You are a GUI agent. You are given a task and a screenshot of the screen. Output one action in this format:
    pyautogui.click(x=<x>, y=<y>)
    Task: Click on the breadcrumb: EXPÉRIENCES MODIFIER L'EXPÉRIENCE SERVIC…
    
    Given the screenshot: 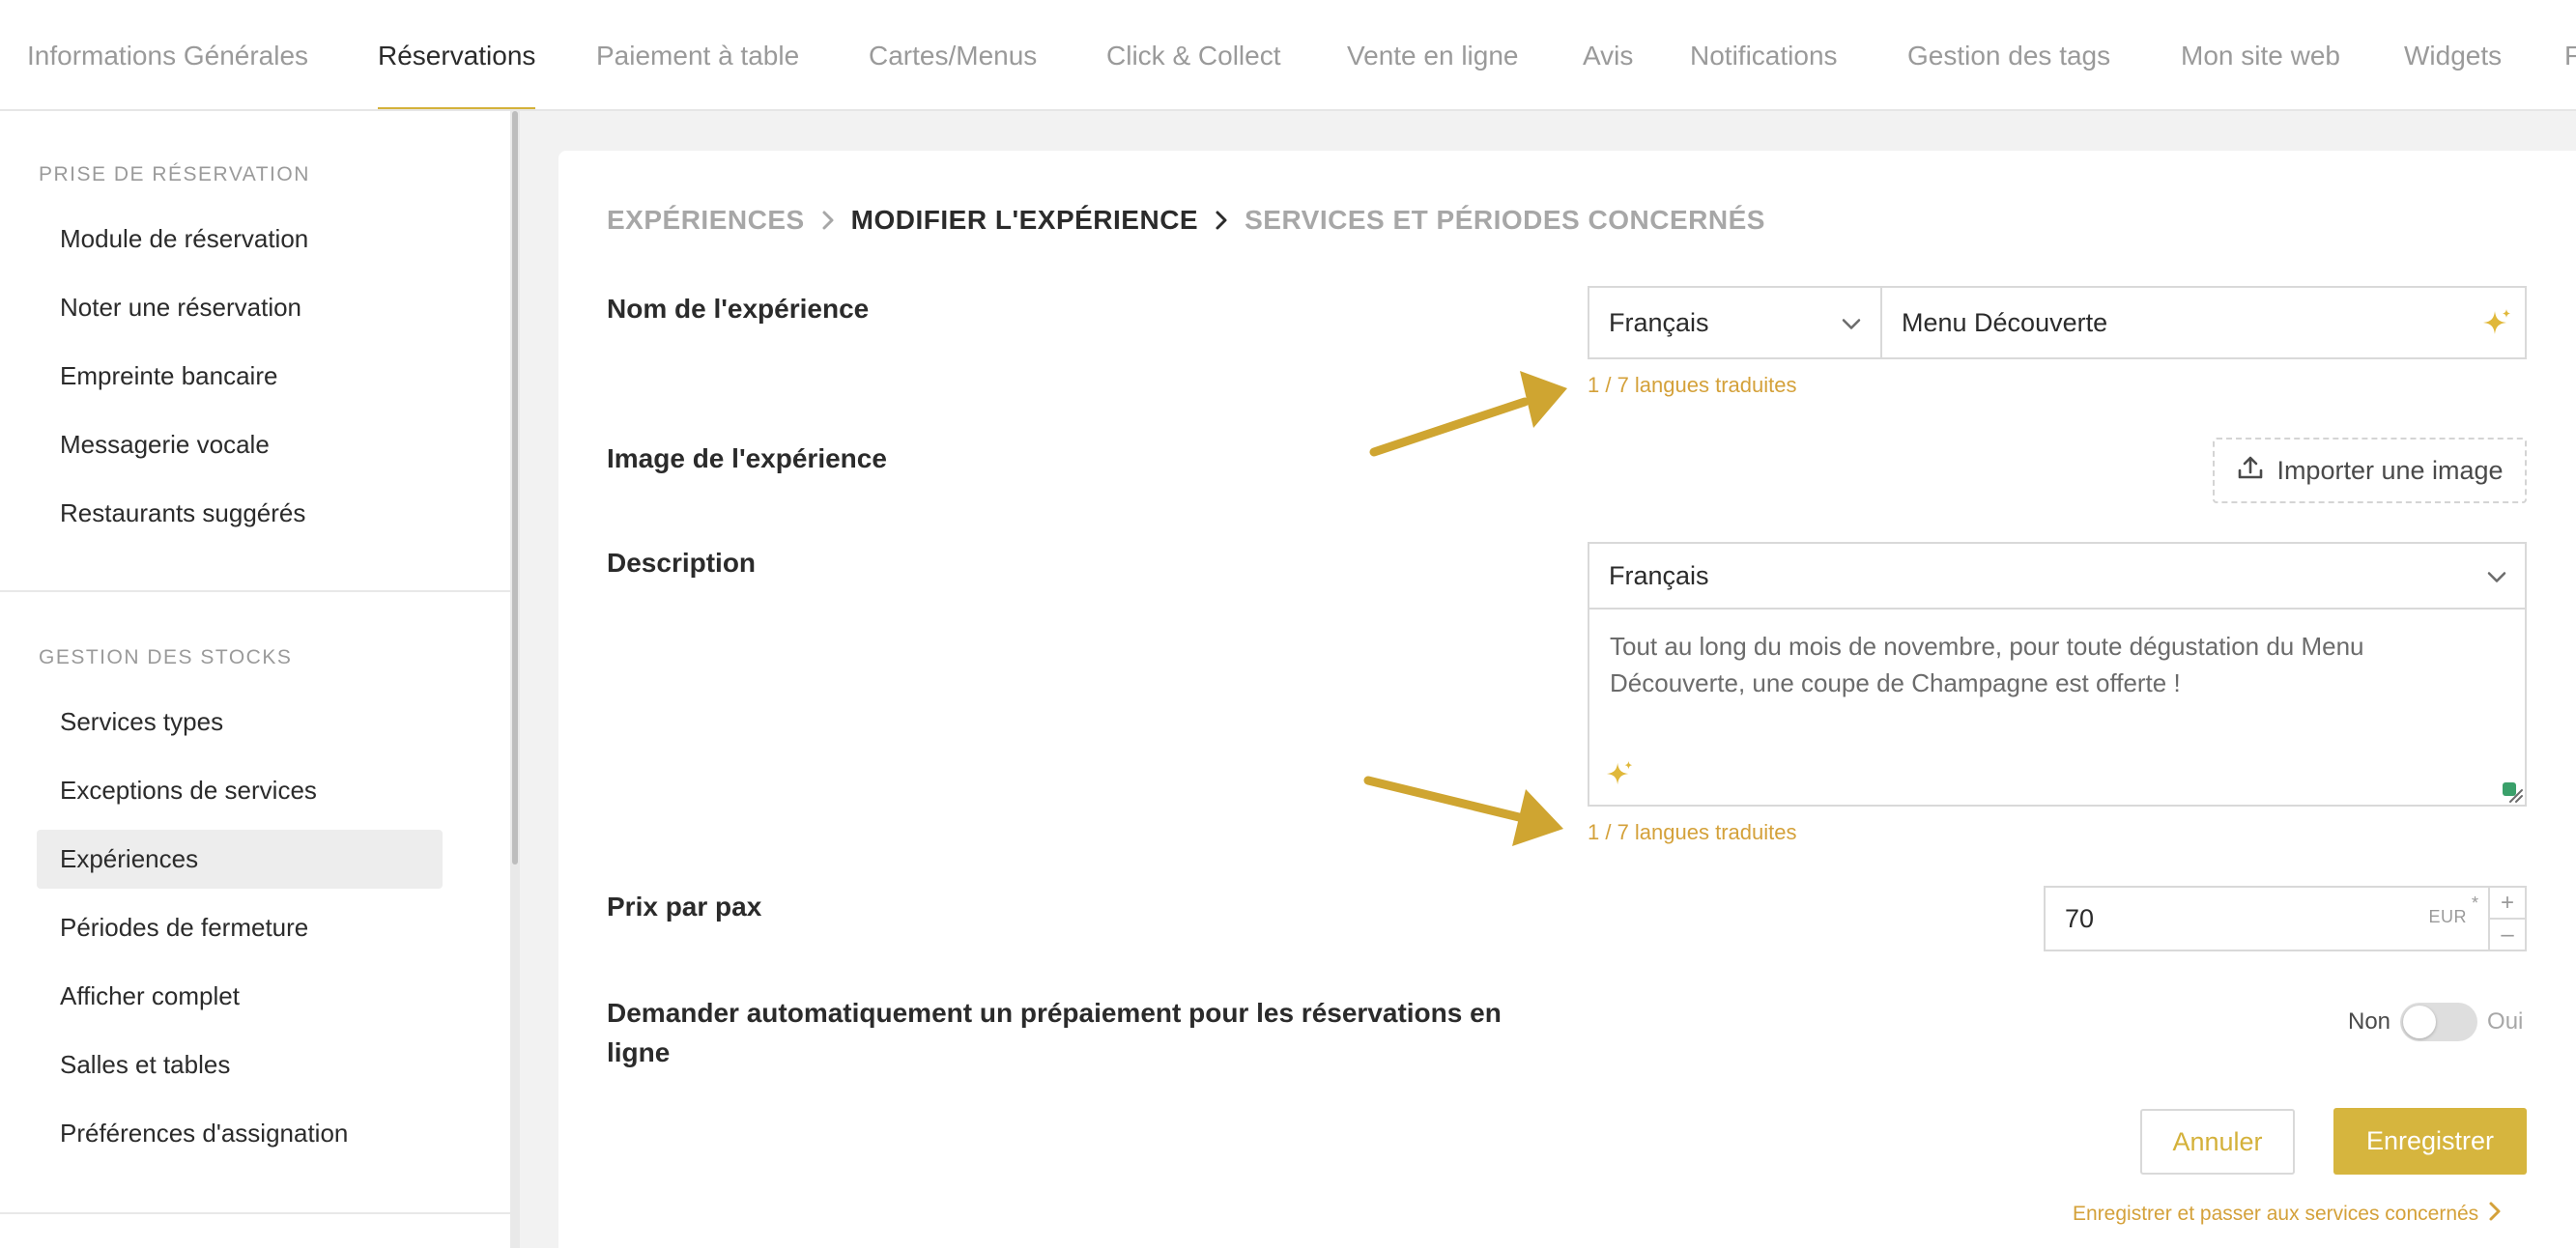 What is the action you would take?
    pyautogui.click(x=1186, y=221)
    